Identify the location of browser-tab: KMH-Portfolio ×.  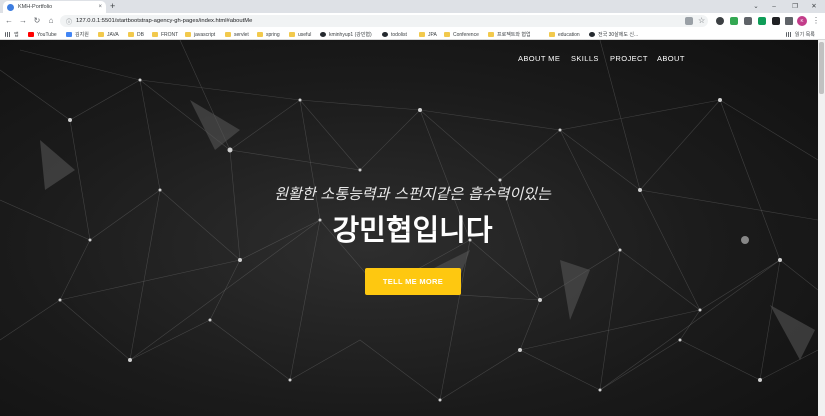
(54, 7).